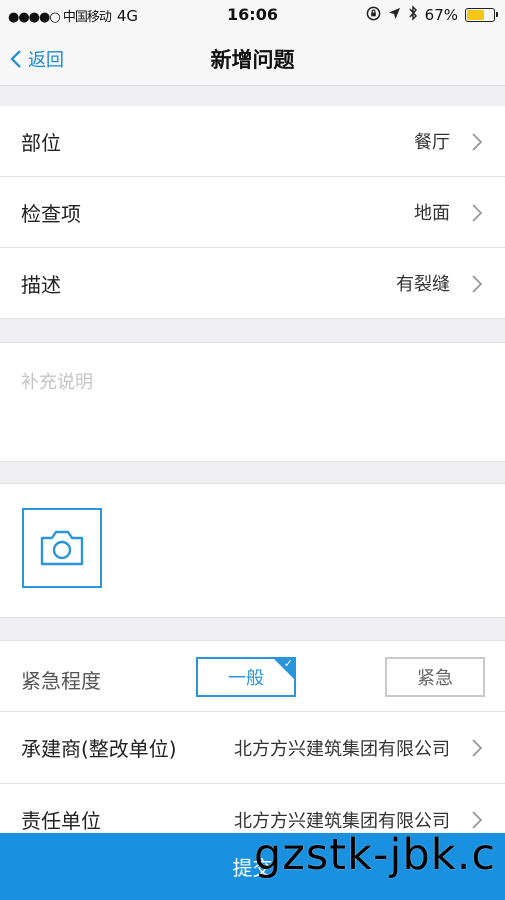 The width and height of the screenshot is (505, 900). What do you see at coordinates (51, 213) in the screenshot?
I see `row-label: 检查项` at bounding box center [51, 213].